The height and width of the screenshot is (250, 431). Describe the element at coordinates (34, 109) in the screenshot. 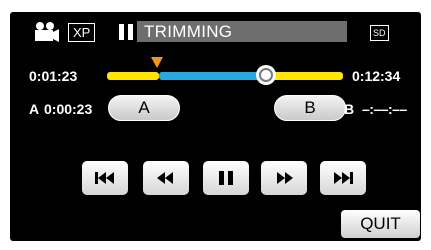

I see `a-point-label: A` at that location.